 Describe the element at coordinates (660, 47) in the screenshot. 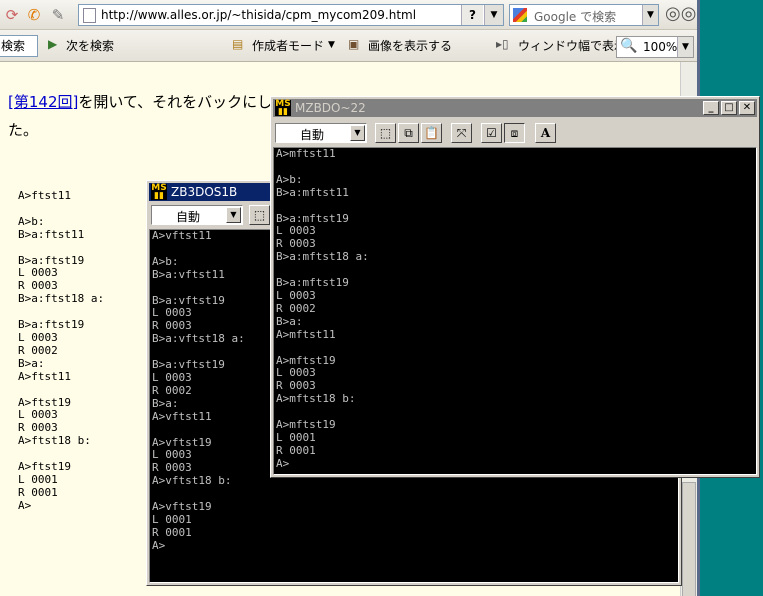

I see `zoom-level: 100%` at that location.